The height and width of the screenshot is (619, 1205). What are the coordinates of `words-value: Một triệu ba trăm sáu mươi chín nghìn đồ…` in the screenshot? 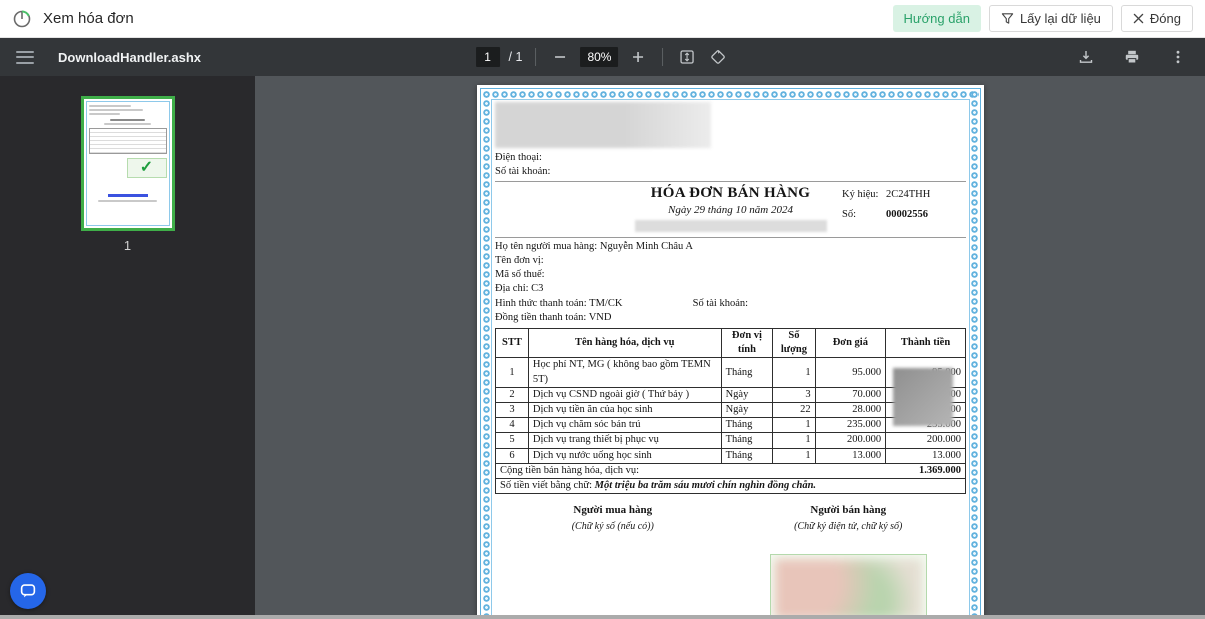 It's located at (705, 486).